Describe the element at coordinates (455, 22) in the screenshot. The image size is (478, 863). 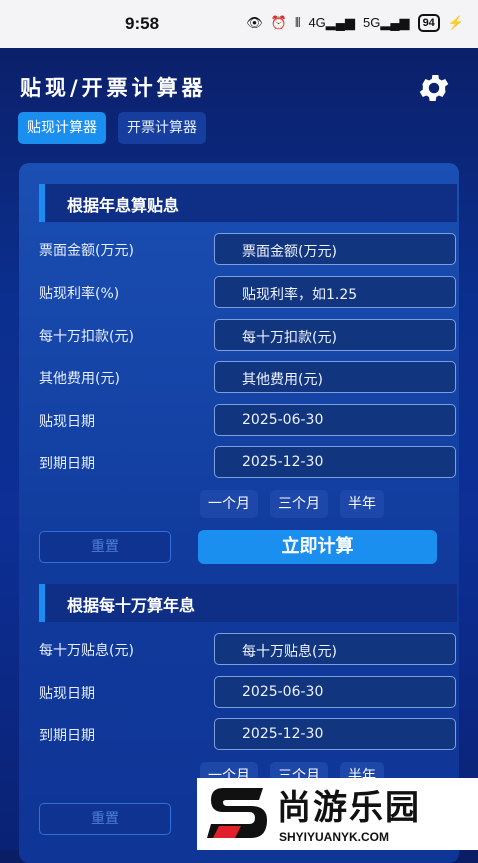
I see `charging-icon: ⚡` at that location.